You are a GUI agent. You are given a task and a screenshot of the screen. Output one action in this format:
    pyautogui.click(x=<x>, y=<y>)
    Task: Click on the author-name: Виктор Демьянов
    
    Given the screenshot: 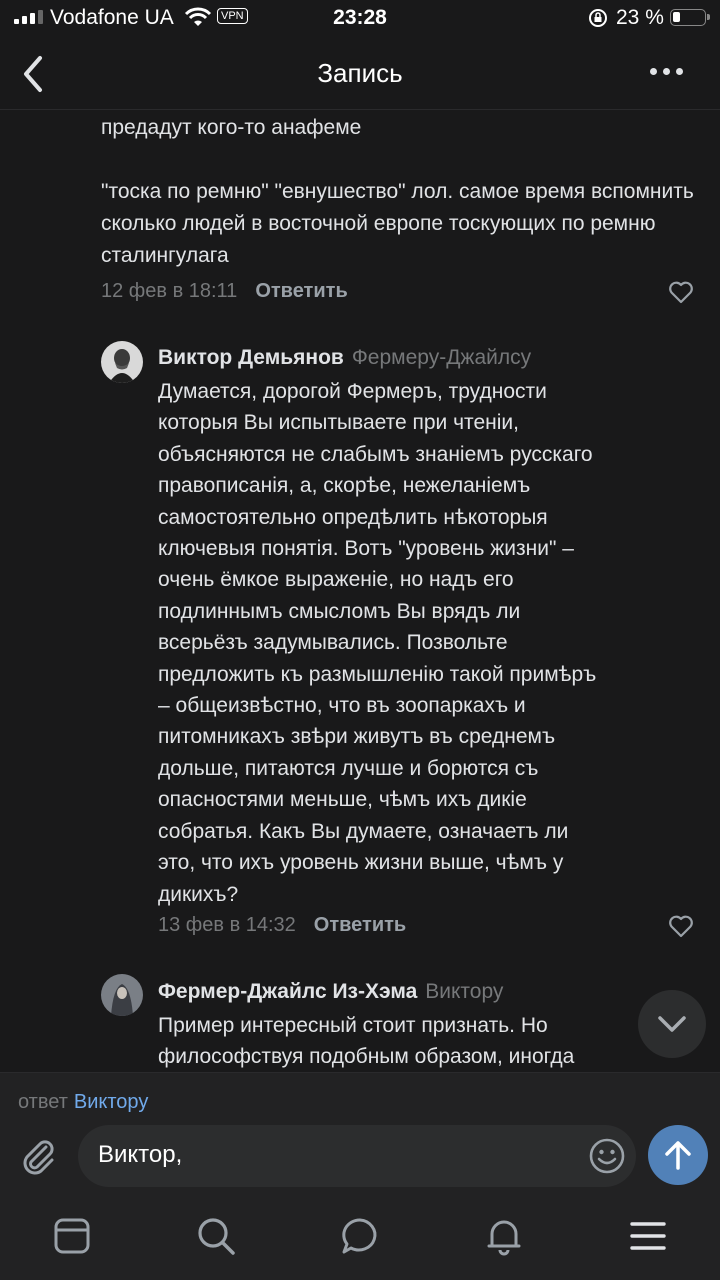 What is the action you would take?
    pyautogui.click(x=251, y=357)
    